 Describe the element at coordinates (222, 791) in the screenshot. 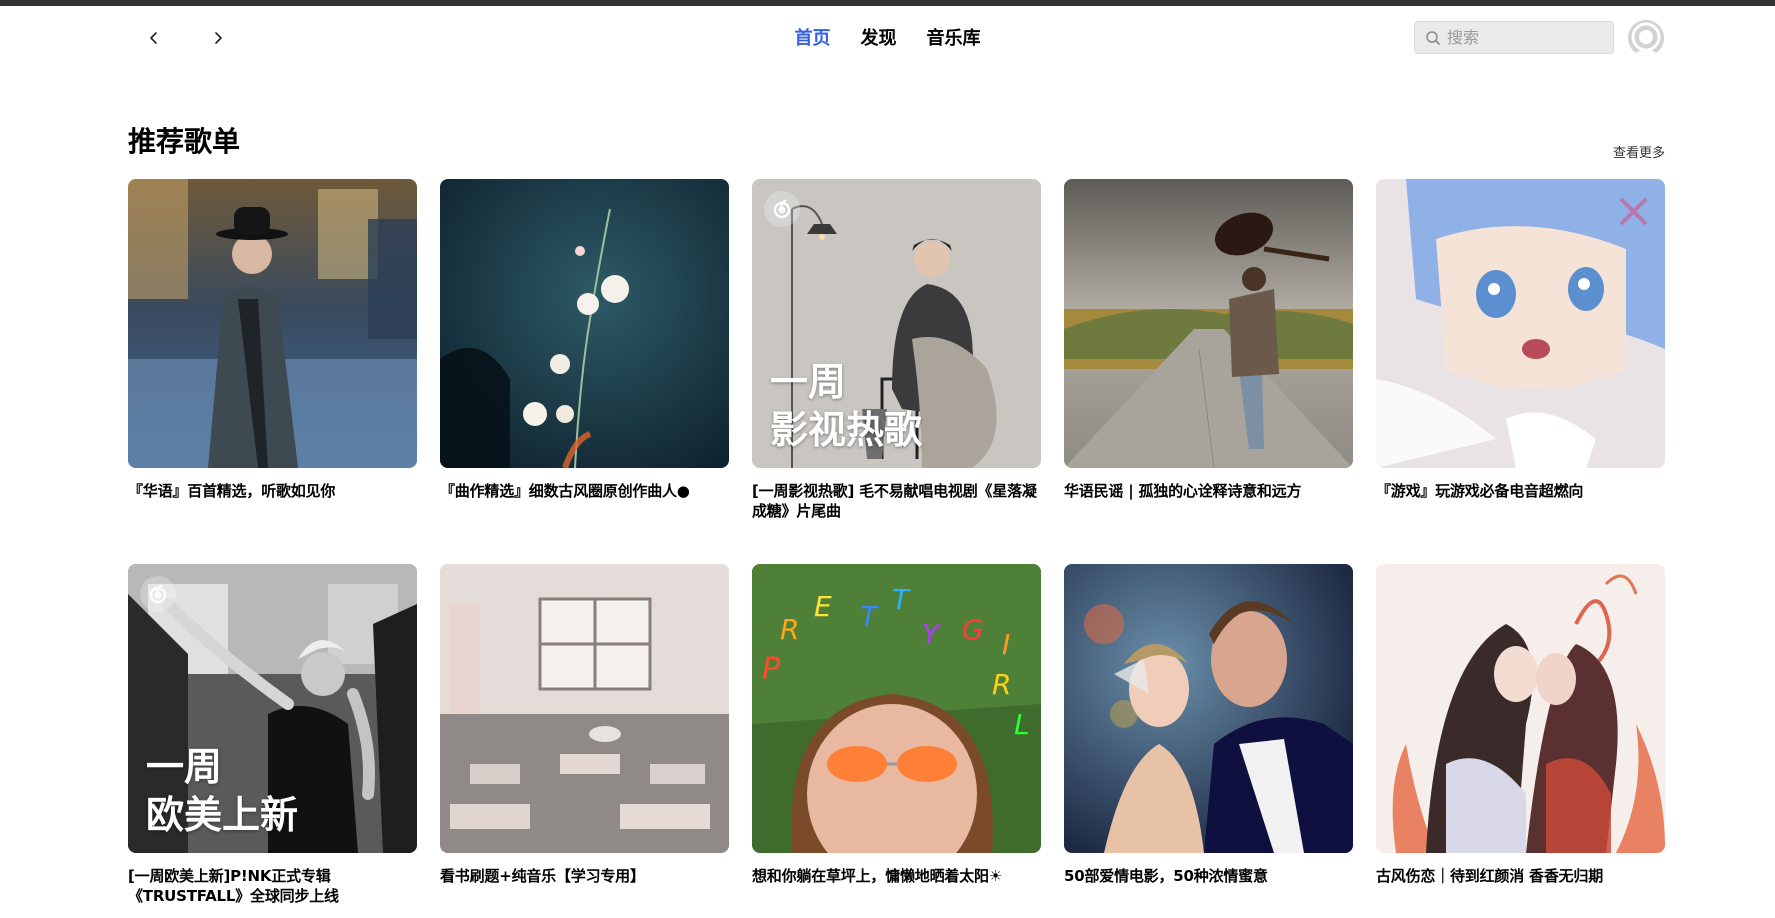

I see `cover-caption: 一周 欧美上新` at that location.